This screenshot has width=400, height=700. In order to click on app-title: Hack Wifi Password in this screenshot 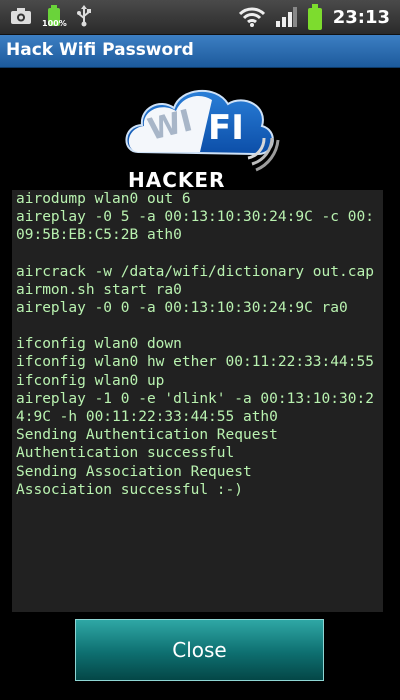, I will do `click(100, 50)`.